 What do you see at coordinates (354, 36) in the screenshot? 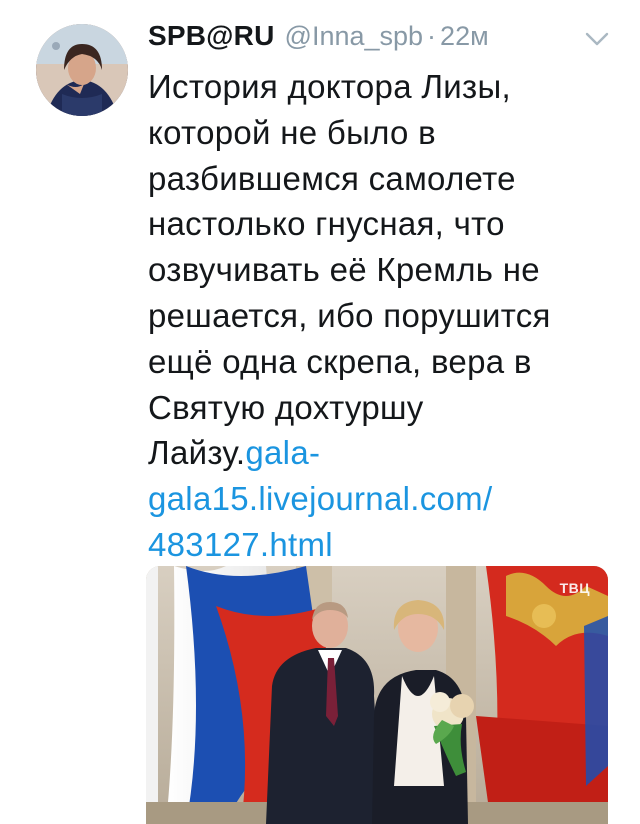
I see `user-handle: @Inna_spb` at bounding box center [354, 36].